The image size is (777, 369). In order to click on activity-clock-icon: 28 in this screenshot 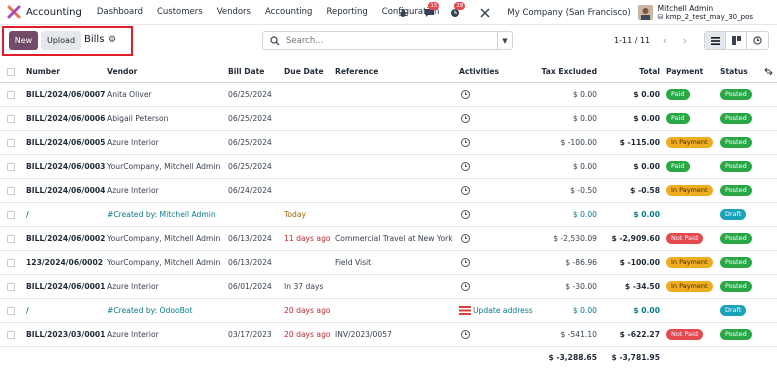, I will do `click(456, 10)`.